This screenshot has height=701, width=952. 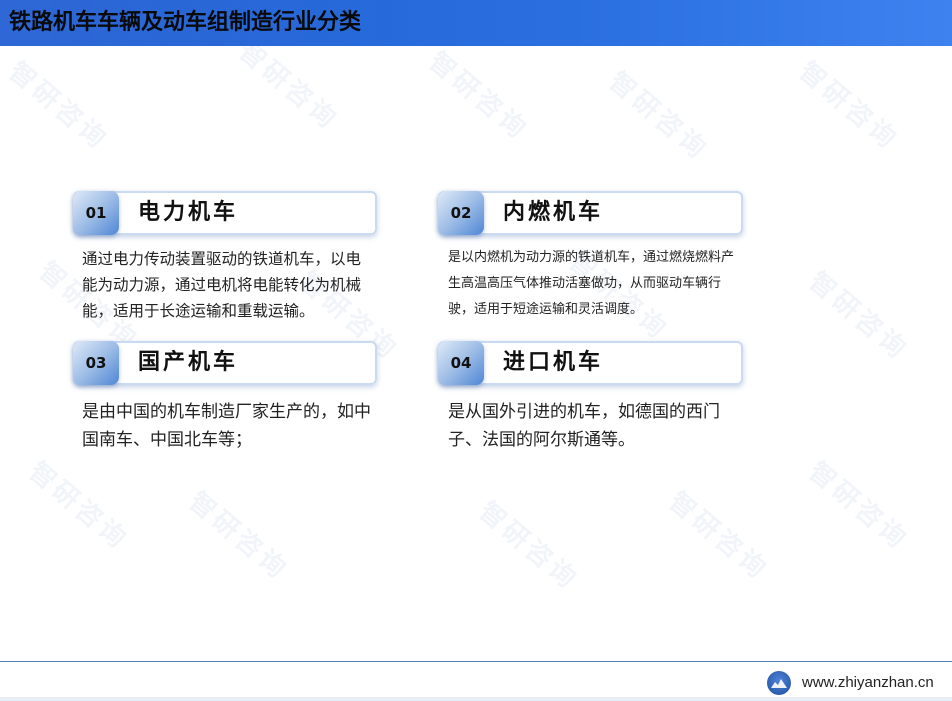 I want to click on card-header-domestic: 03 国产机车, so click(x=225, y=363).